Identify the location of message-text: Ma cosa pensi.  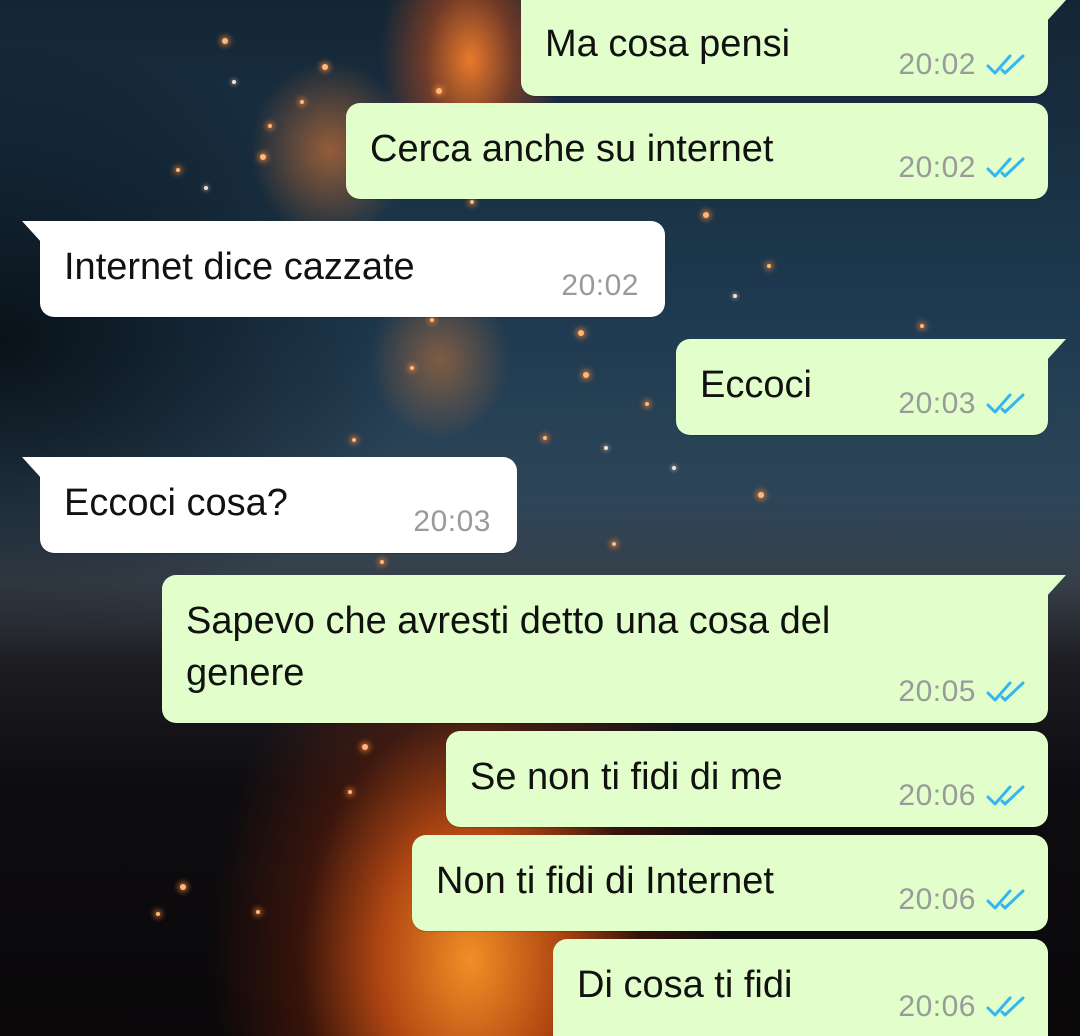
(668, 44).